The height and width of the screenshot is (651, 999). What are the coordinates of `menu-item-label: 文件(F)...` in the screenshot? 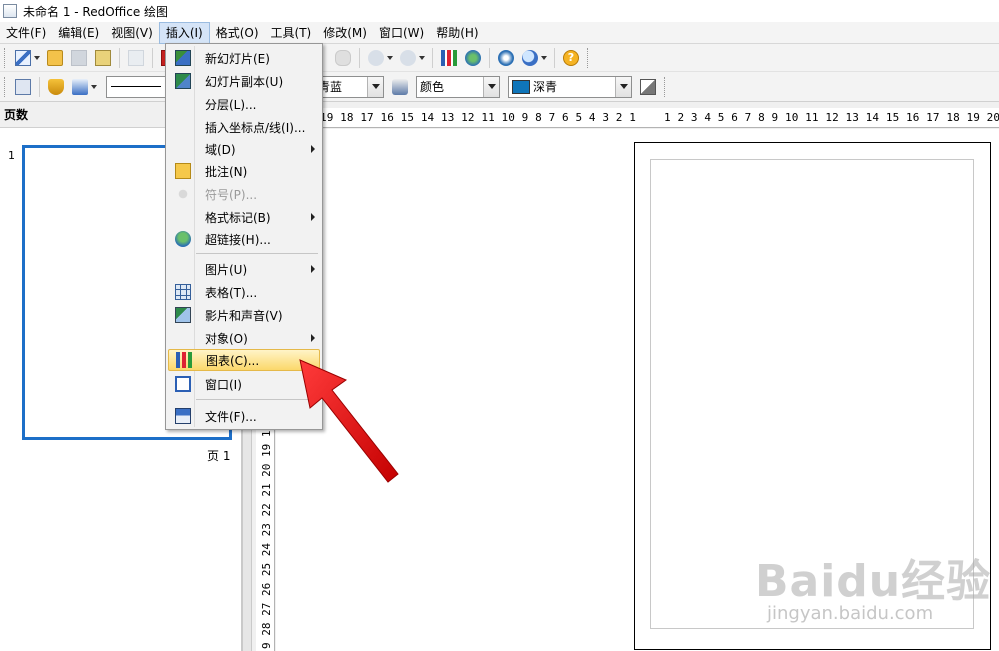 It's located at (231, 416).